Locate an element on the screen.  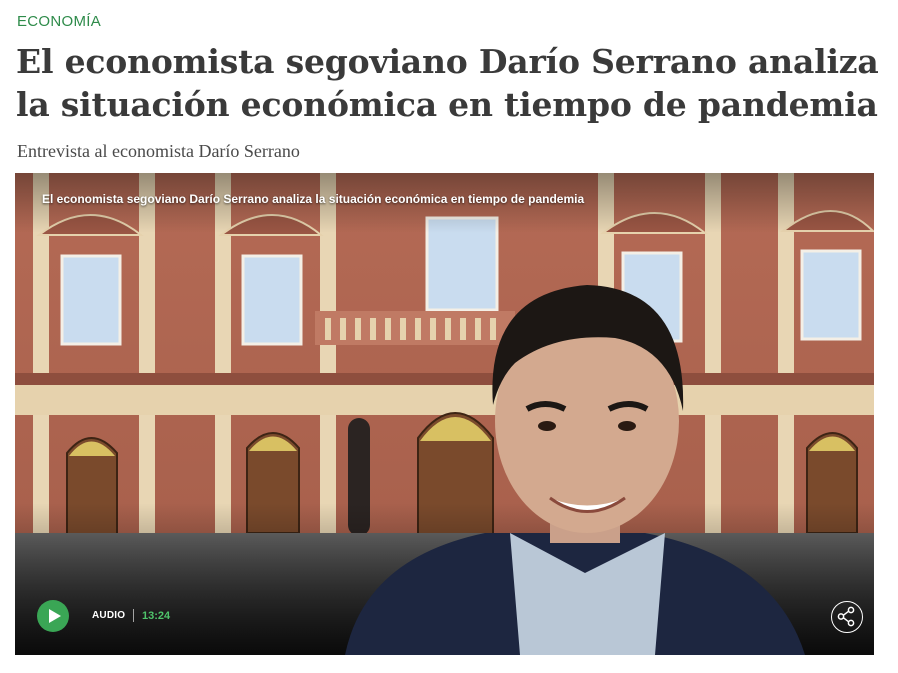
share-icon is located at coordinates (846, 616).